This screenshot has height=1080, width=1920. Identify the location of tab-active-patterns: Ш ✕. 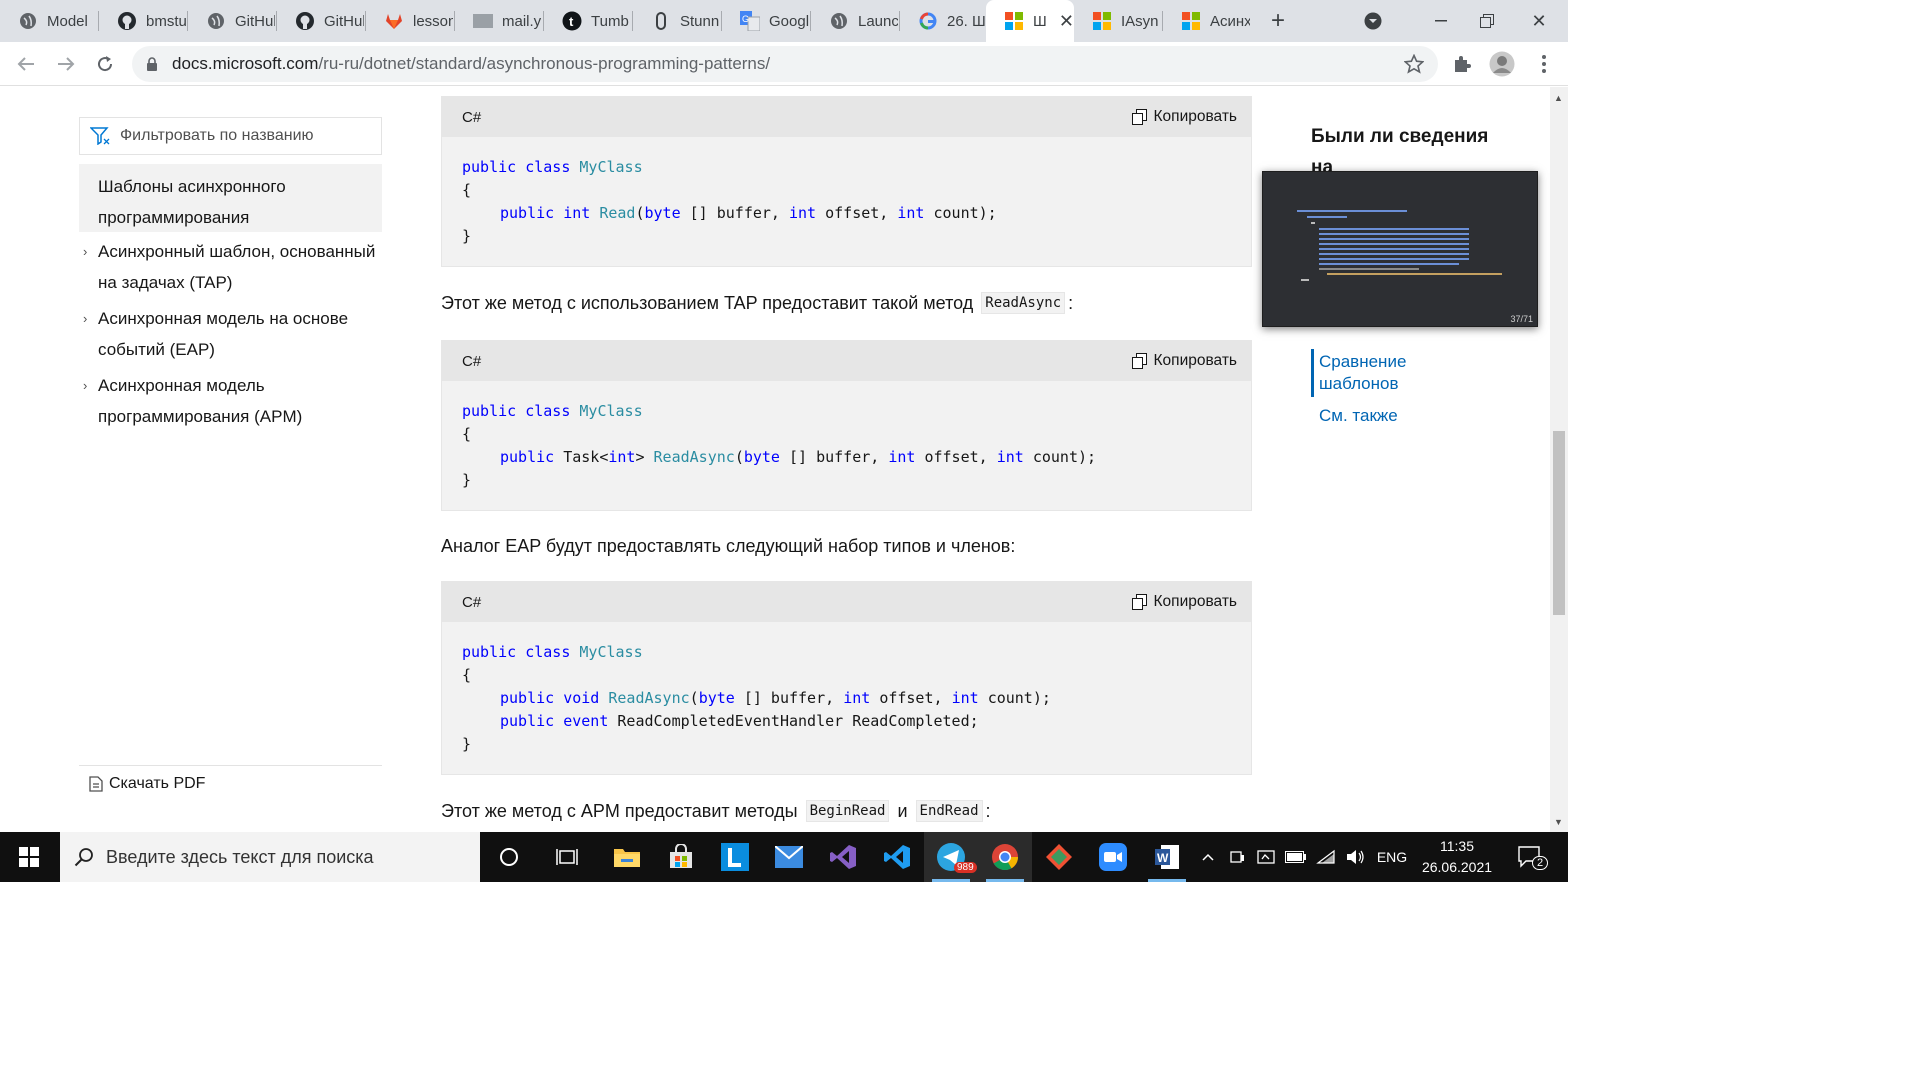
(1030, 21).